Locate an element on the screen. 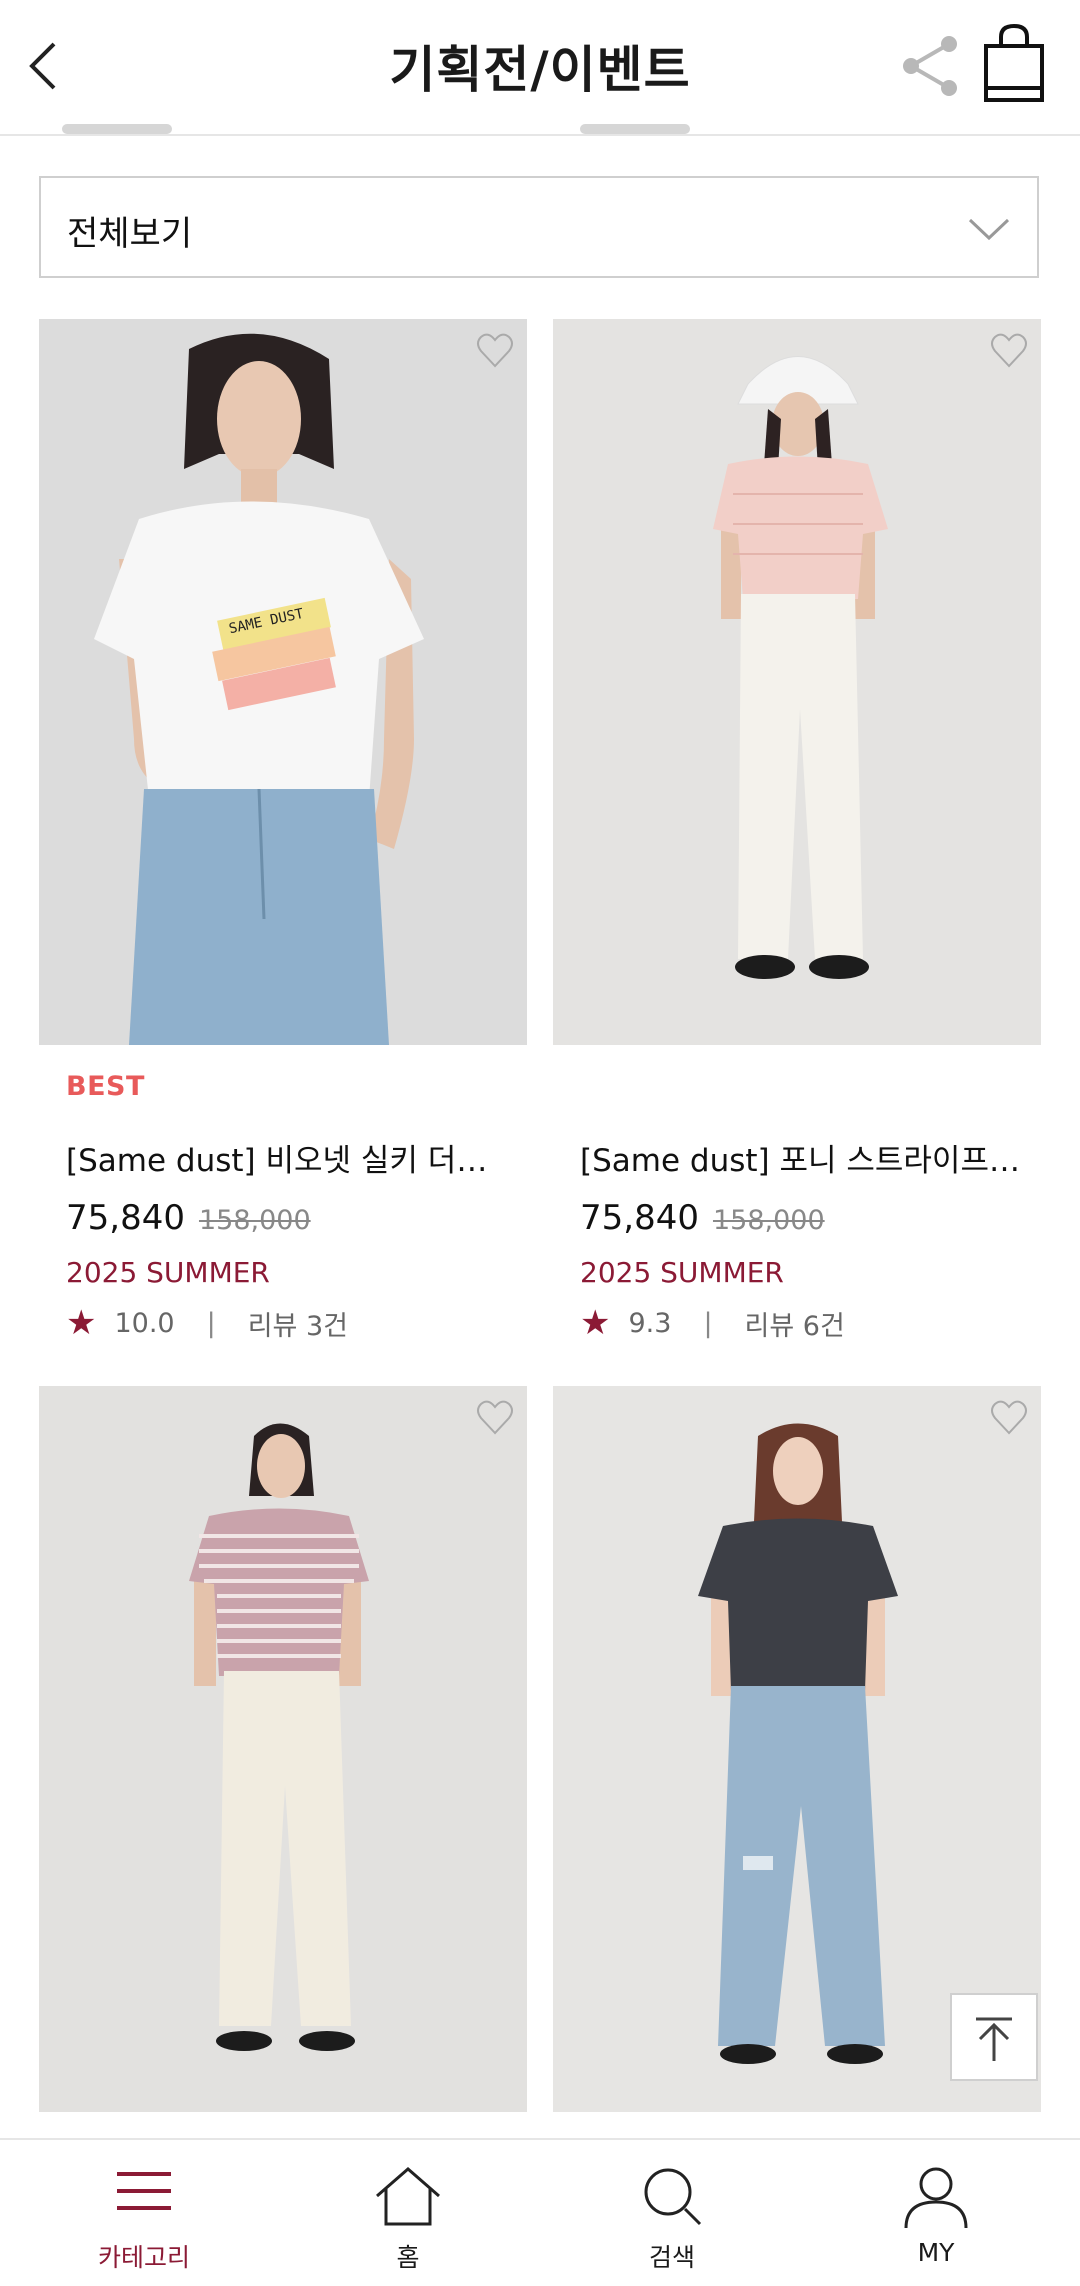 The height and width of the screenshot is (2286, 1080). badge-placeholder is located at coordinates (797, 1088).